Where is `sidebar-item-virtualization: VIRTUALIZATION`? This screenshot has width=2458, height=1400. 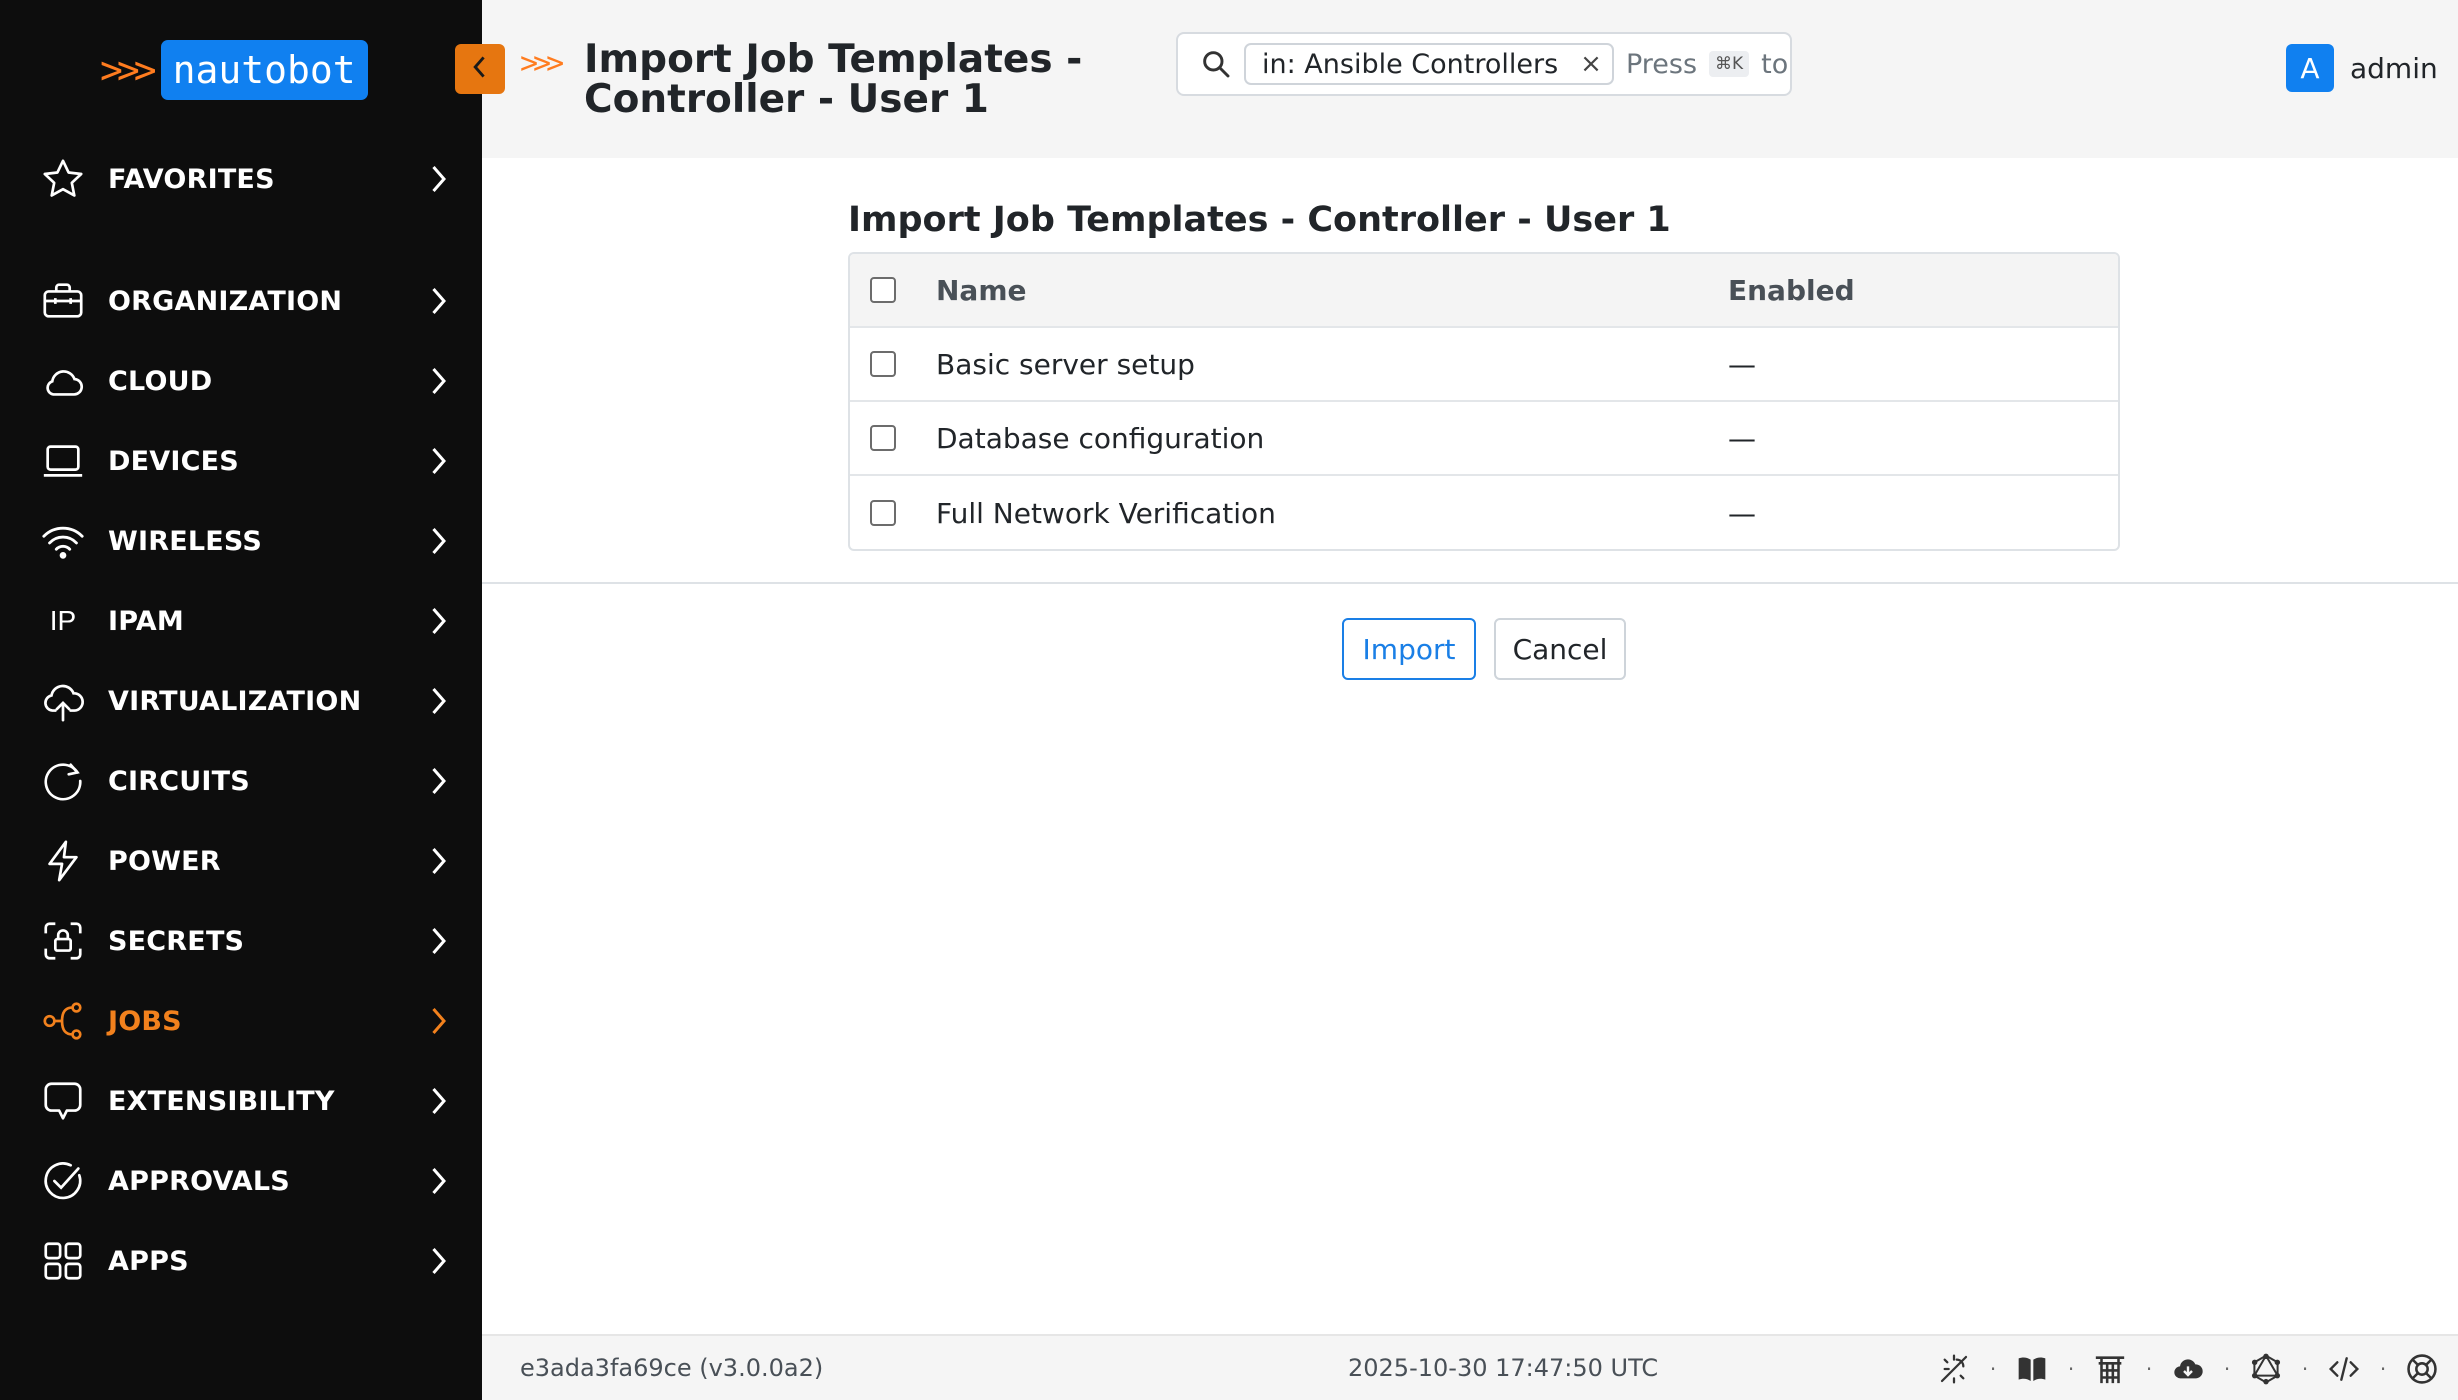 sidebar-item-virtualization: VIRTUALIZATION is located at coordinates (241, 701).